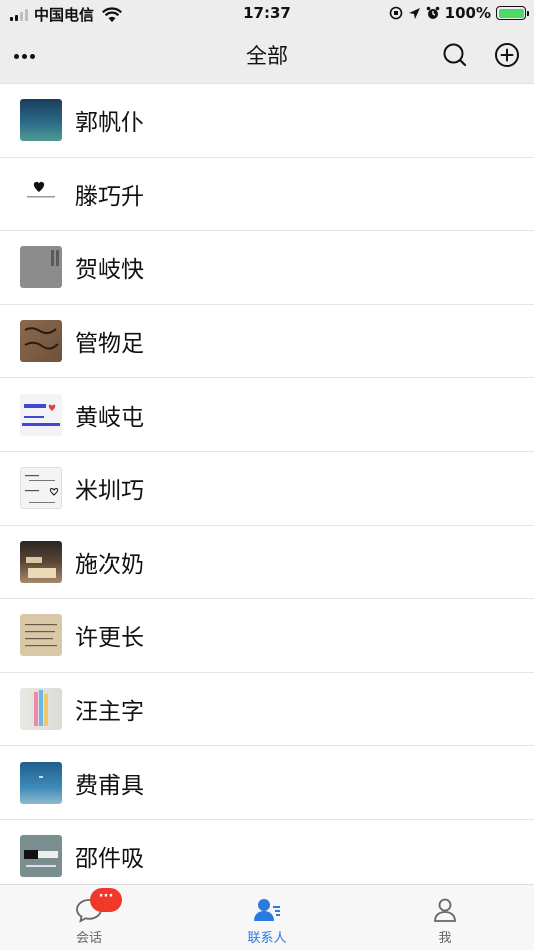  What do you see at coordinates (109, 491) in the screenshot?
I see `contact-name: 米圳巧` at bounding box center [109, 491].